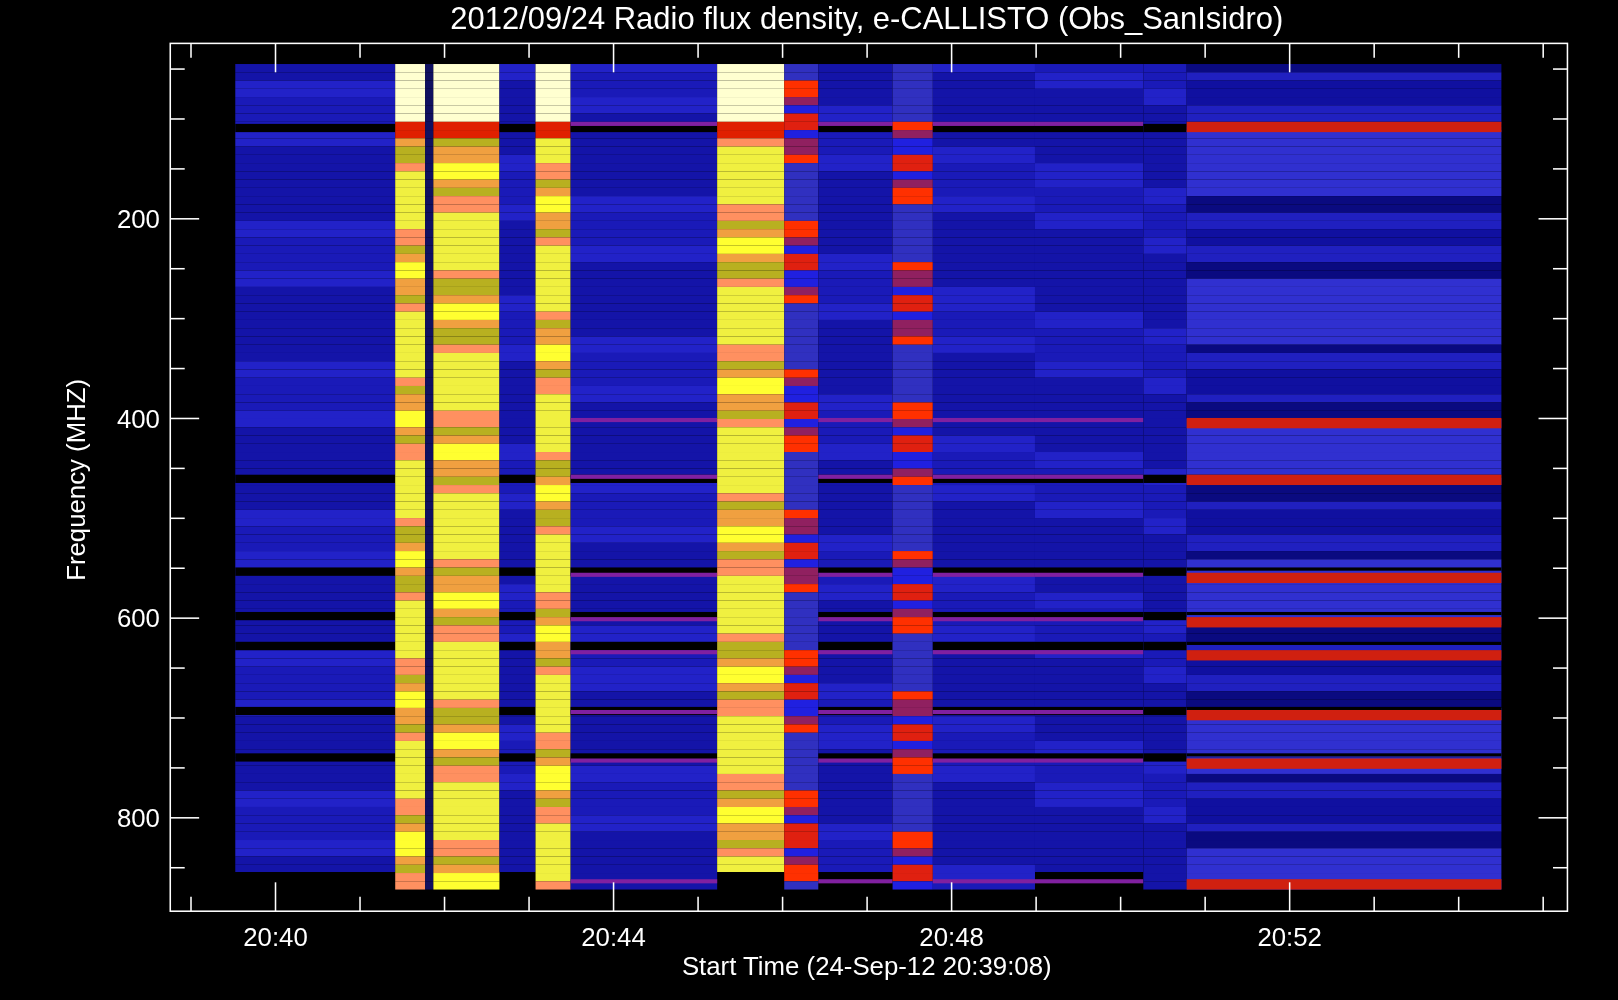 Image resolution: width=1618 pixels, height=1000 pixels. I want to click on y-tick-label: 600, so click(138, 618).